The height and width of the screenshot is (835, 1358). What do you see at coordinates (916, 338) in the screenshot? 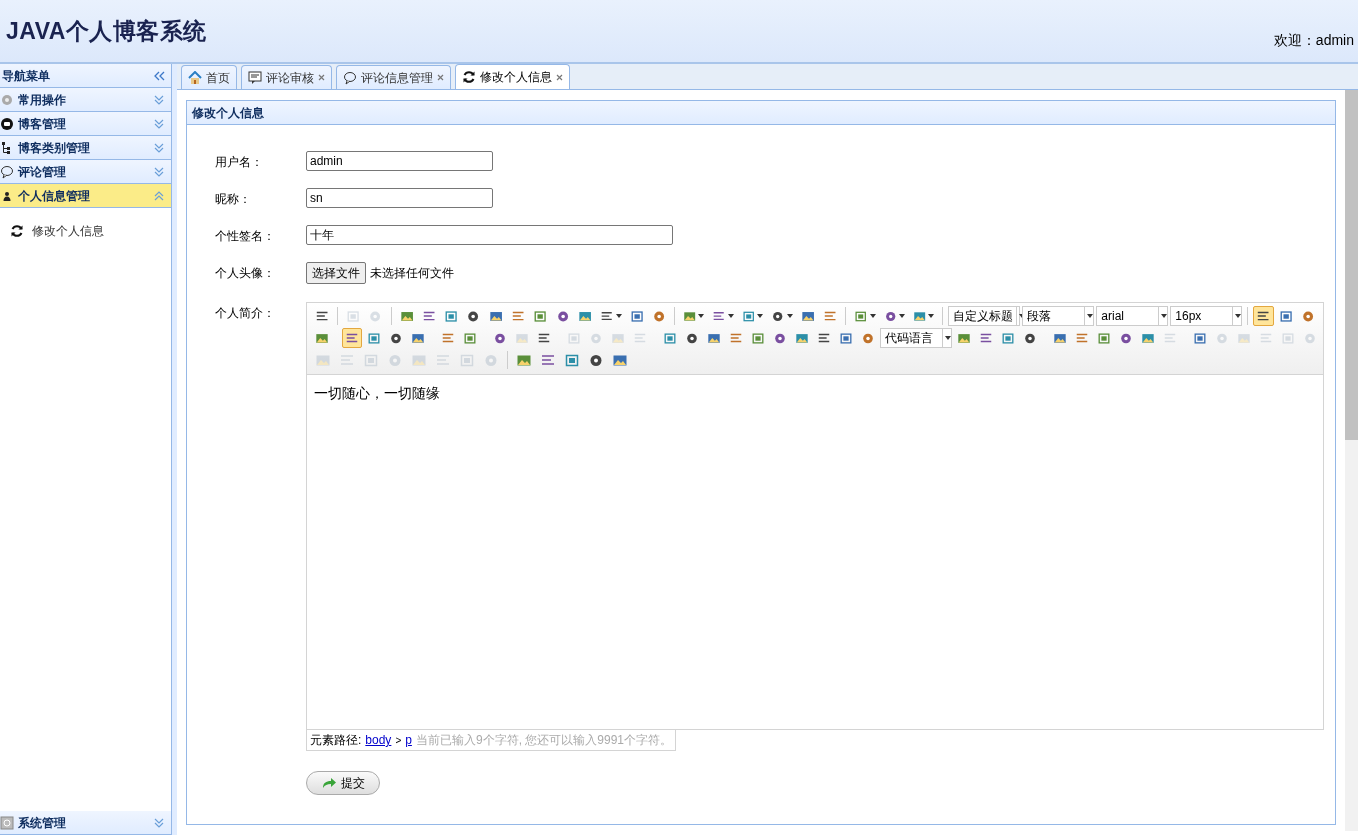
I see `dropdown: 代码语言` at bounding box center [916, 338].